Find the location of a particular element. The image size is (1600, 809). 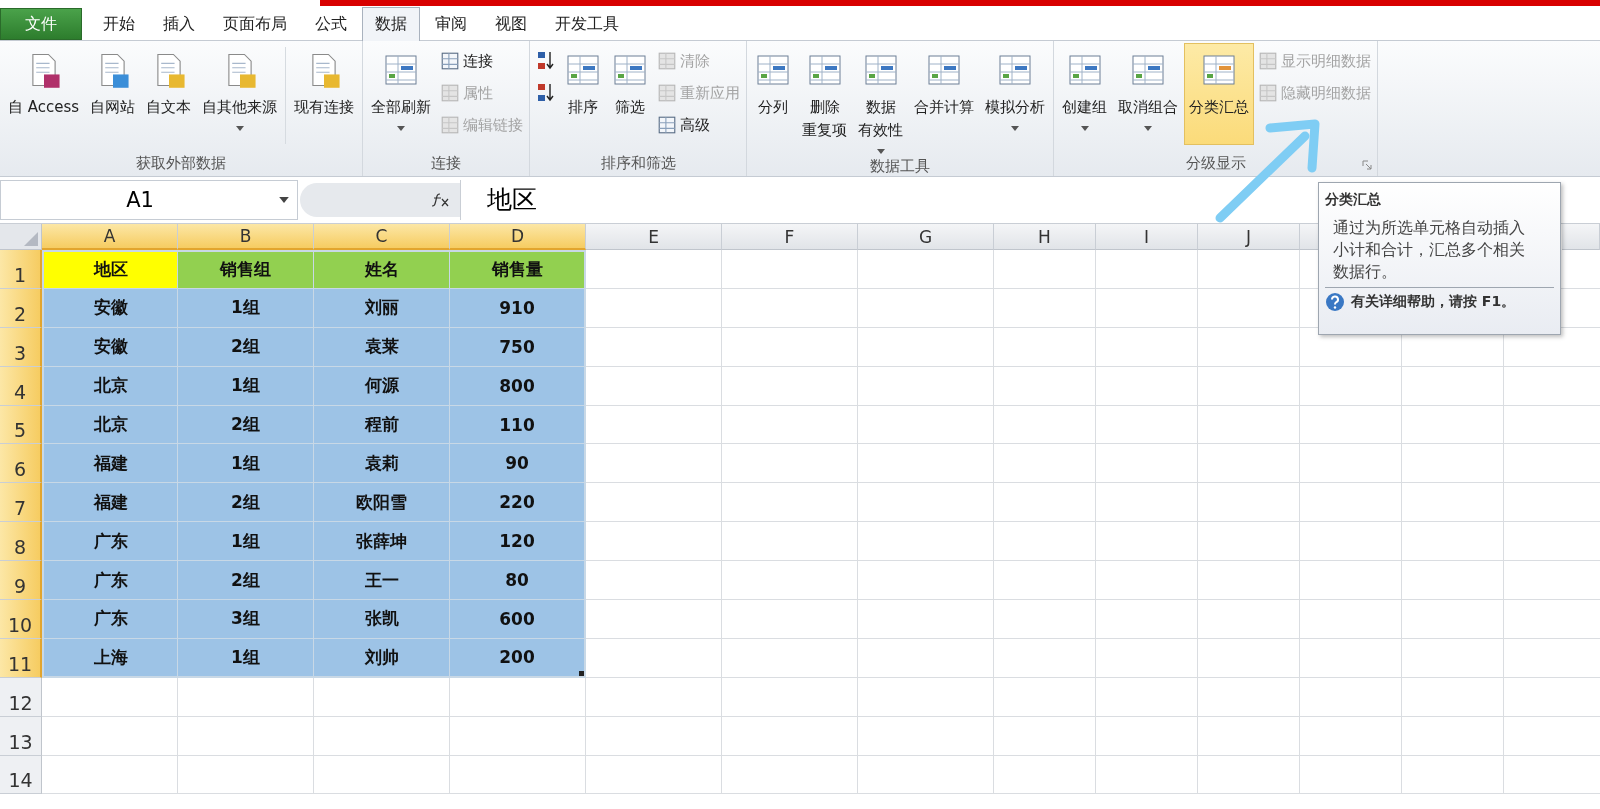

ribbon-small-button: 高级 is located at coordinates (699, 125).